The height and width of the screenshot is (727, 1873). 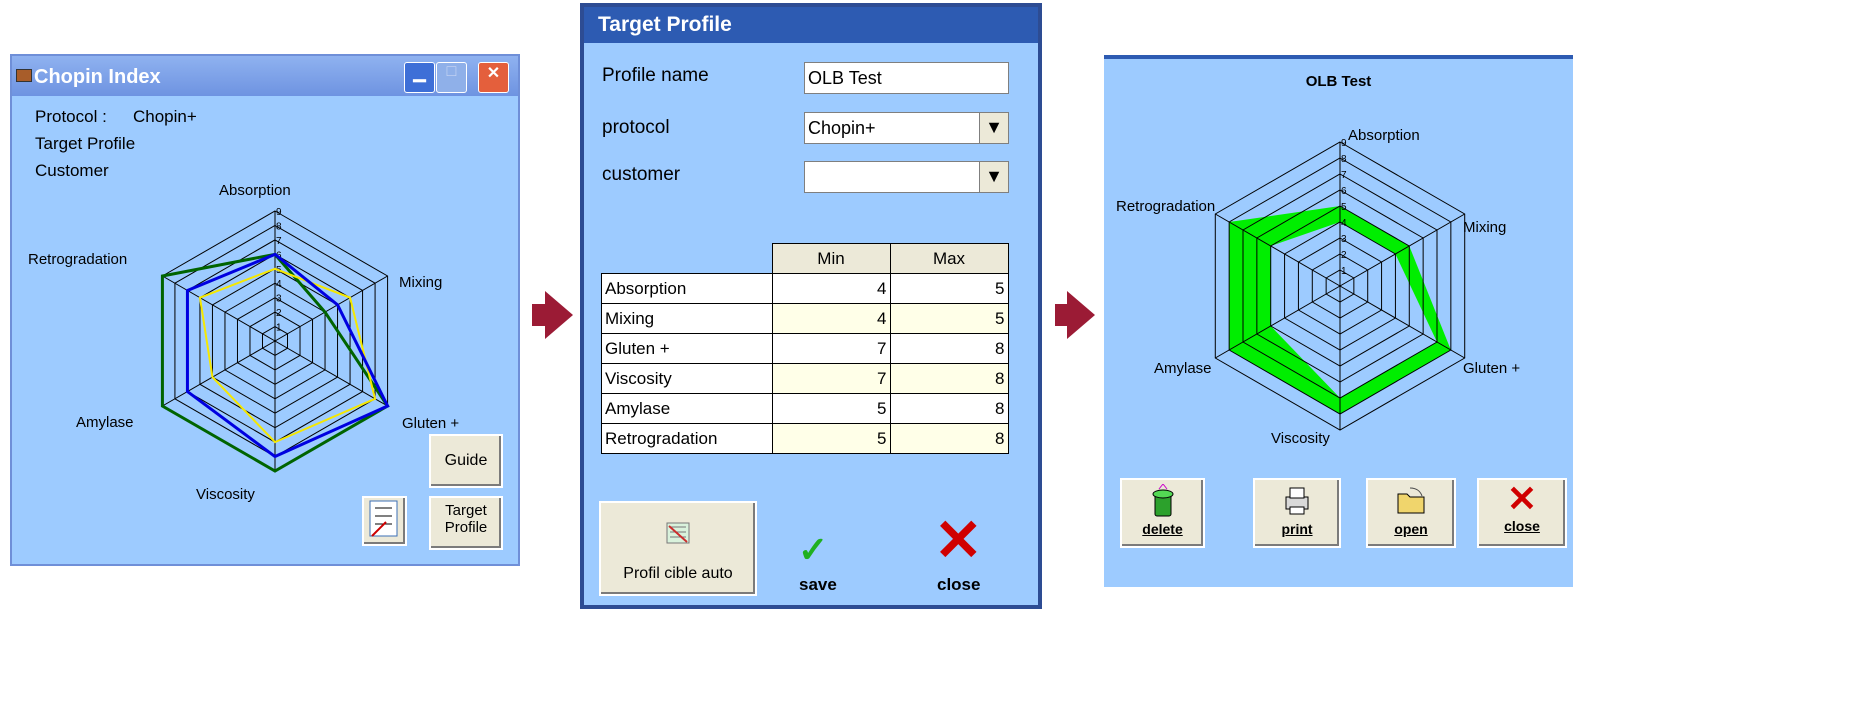 I want to click on close-button-label: close, so click(x=958, y=585).